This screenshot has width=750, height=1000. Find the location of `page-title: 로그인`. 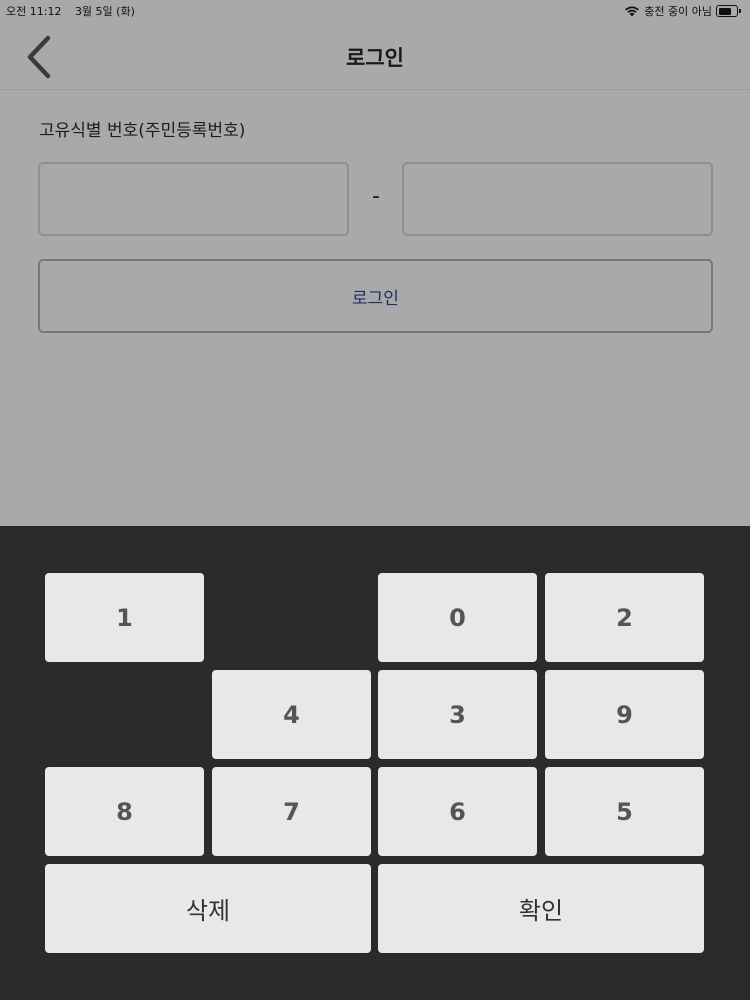

page-title: 로그인 is located at coordinates (375, 58).